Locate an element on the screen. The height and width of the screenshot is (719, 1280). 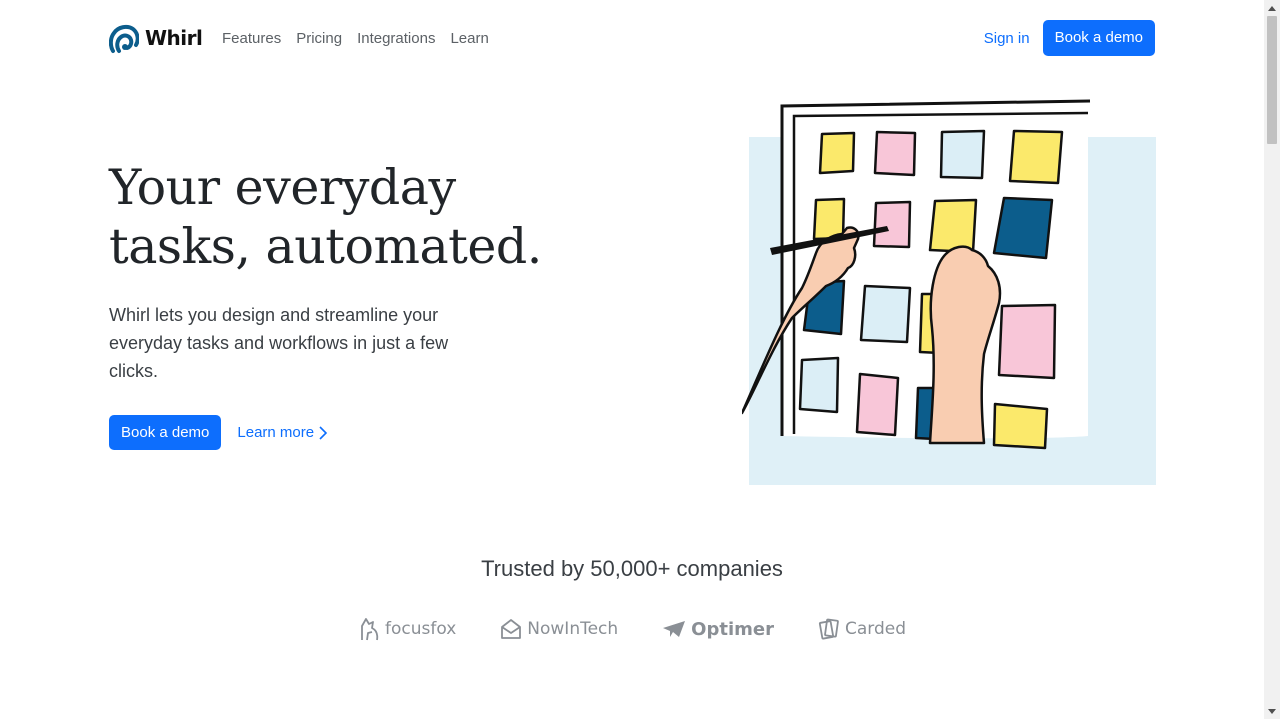
brand-link: Whirl is located at coordinates (156, 38).